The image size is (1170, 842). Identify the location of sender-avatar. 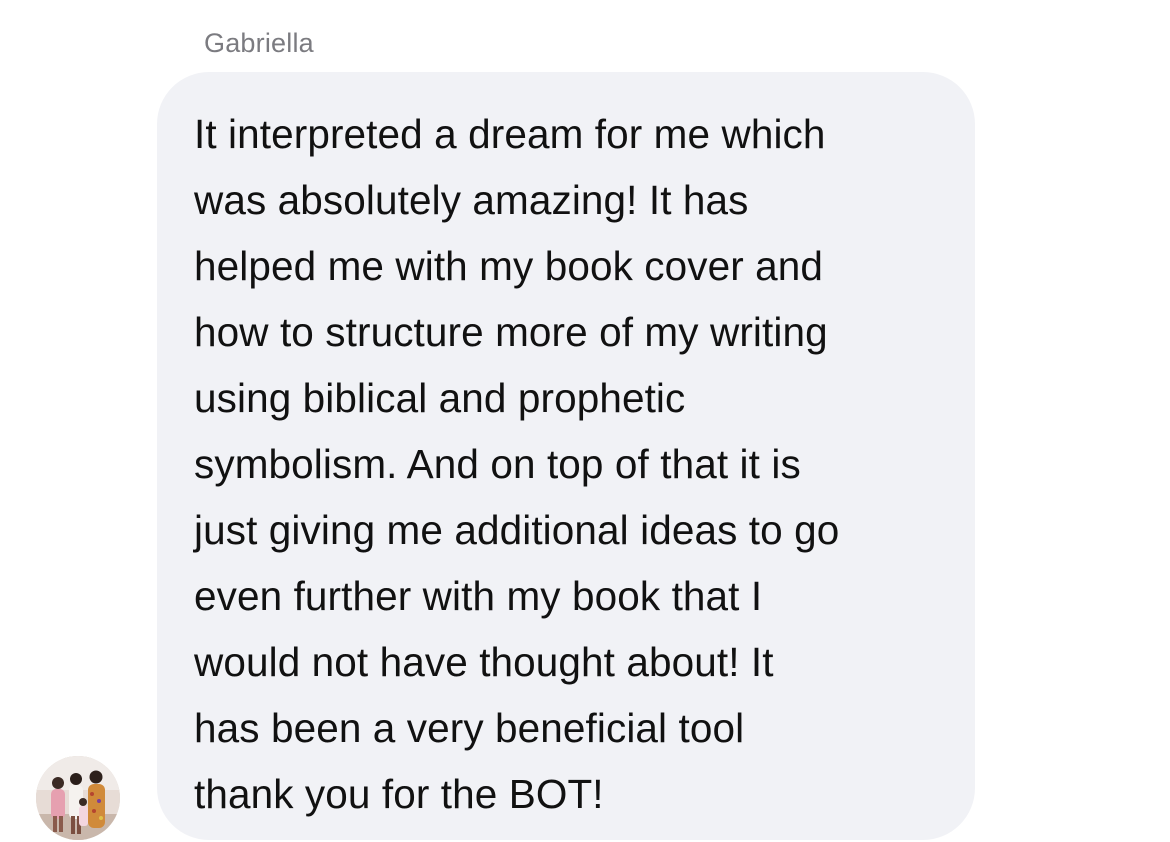
(78, 798).